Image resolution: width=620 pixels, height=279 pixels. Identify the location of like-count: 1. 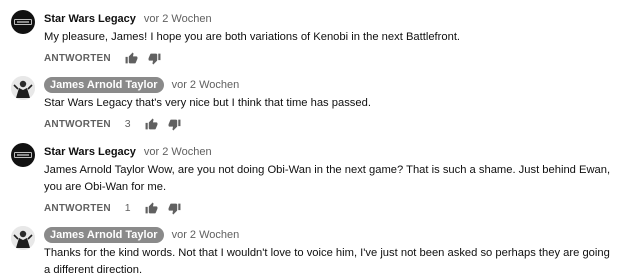
(127, 208).